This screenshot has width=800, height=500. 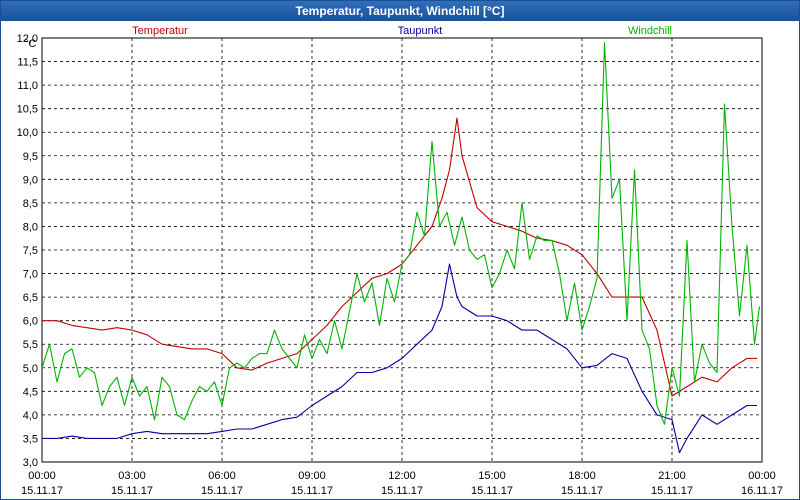 I want to click on y-tick-label: 8,0, so click(x=30, y=227).